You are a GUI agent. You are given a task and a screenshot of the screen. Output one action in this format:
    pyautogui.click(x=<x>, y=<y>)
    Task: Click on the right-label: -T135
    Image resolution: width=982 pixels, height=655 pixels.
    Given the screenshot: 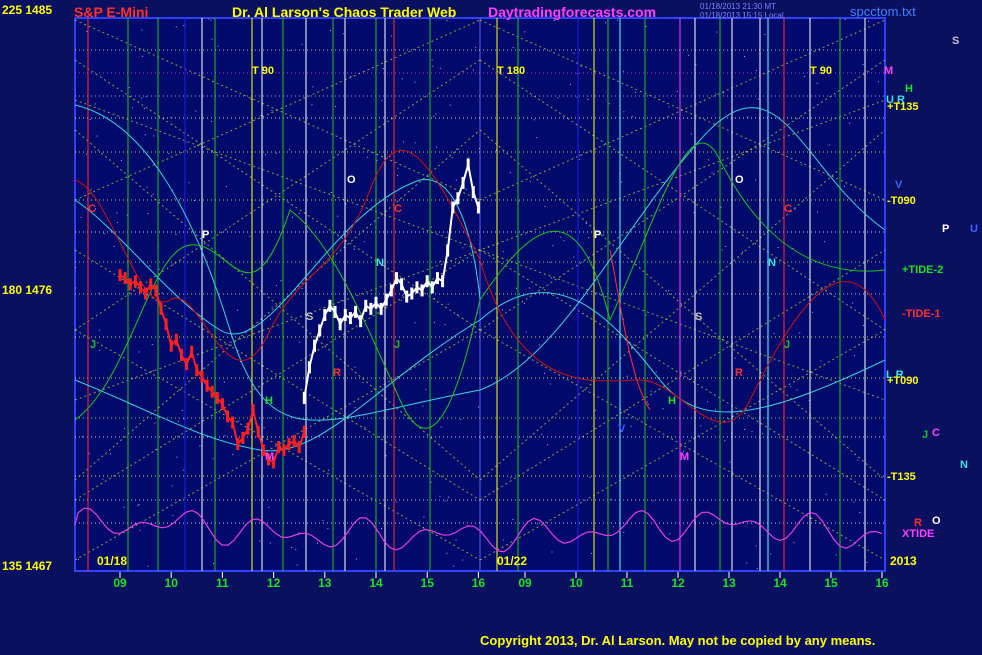 What is the action you would take?
    pyautogui.click(x=901, y=477)
    